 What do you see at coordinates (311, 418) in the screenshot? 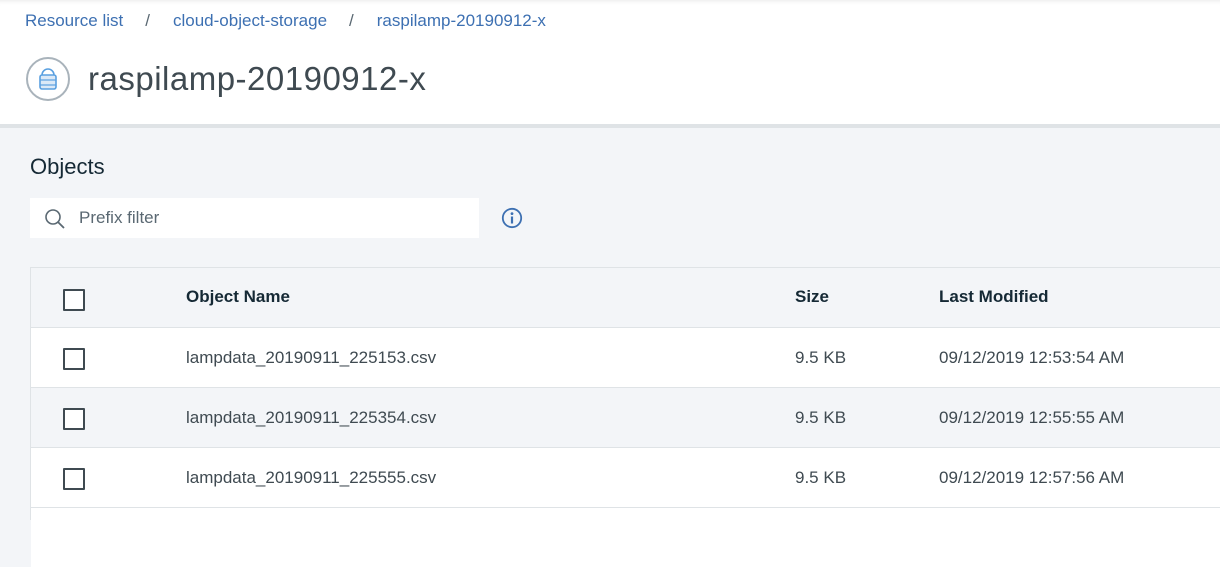
I see `object-name-cell: lampdata_20190911_225354.csv` at bounding box center [311, 418].